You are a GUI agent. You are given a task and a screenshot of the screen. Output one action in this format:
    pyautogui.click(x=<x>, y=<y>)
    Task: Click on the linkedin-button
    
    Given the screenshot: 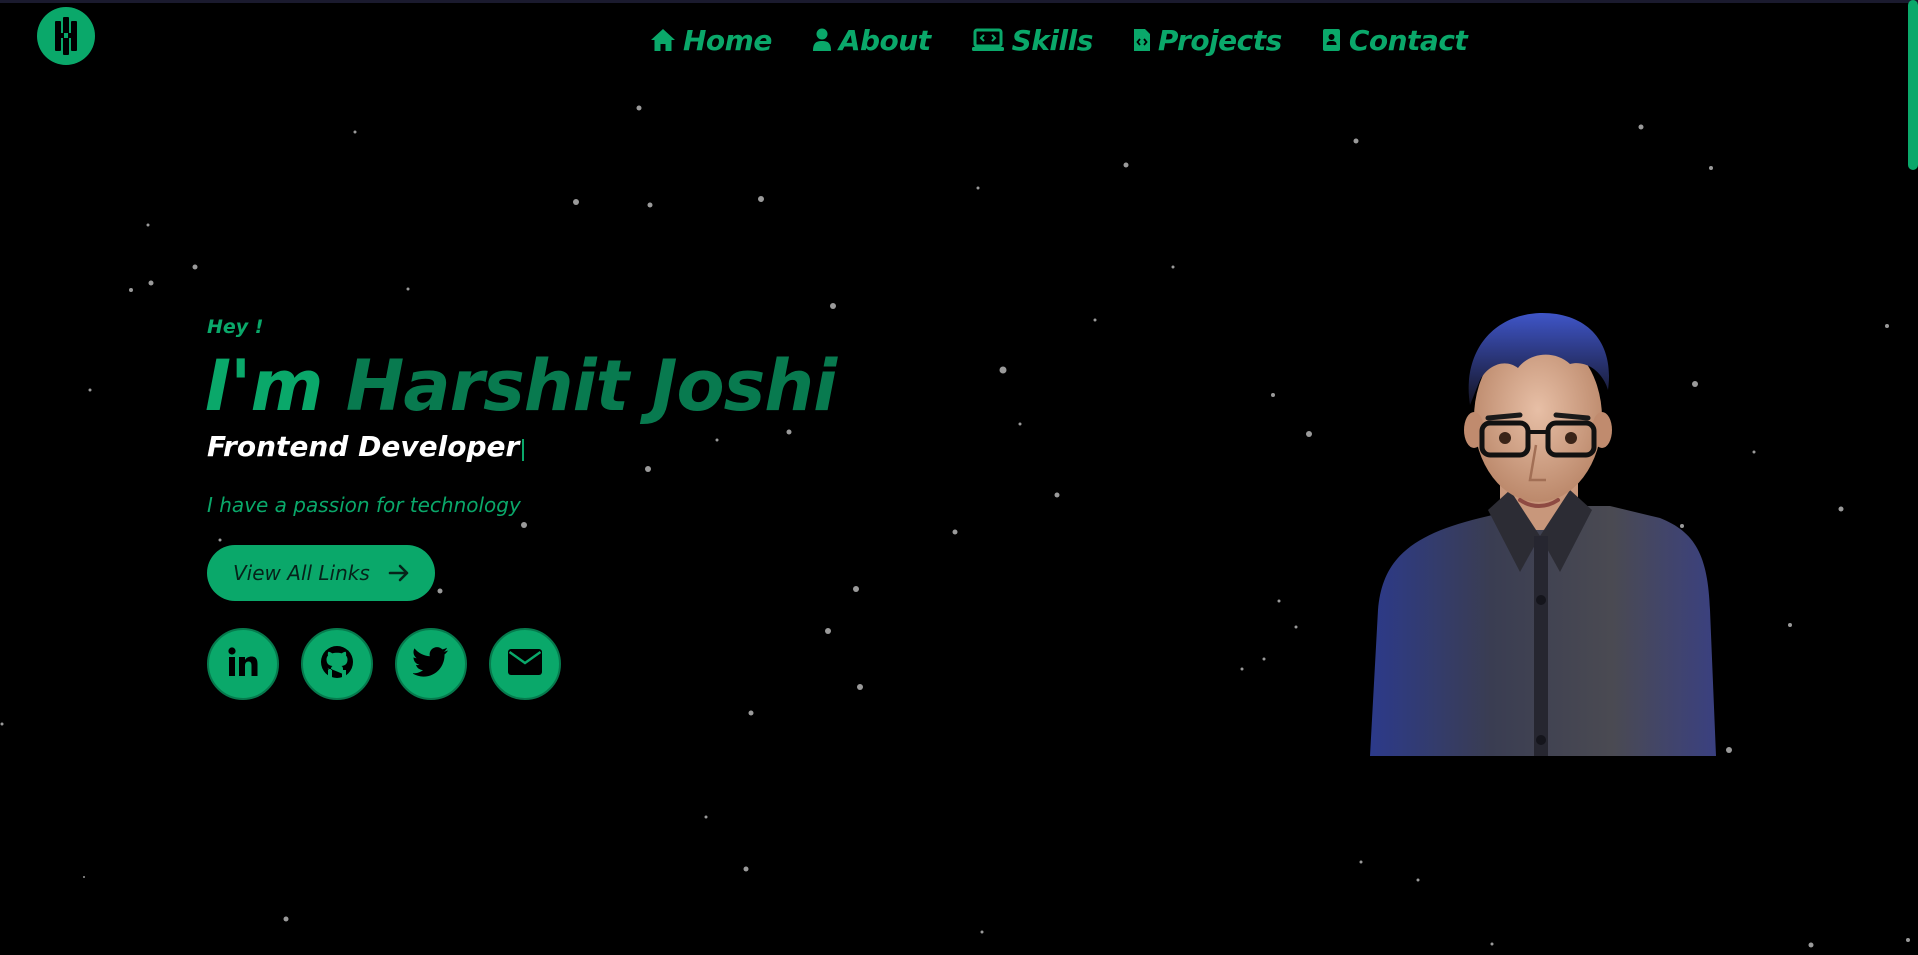 What is the action you would take?
    pyautogui.click(x=243, y=664)
    